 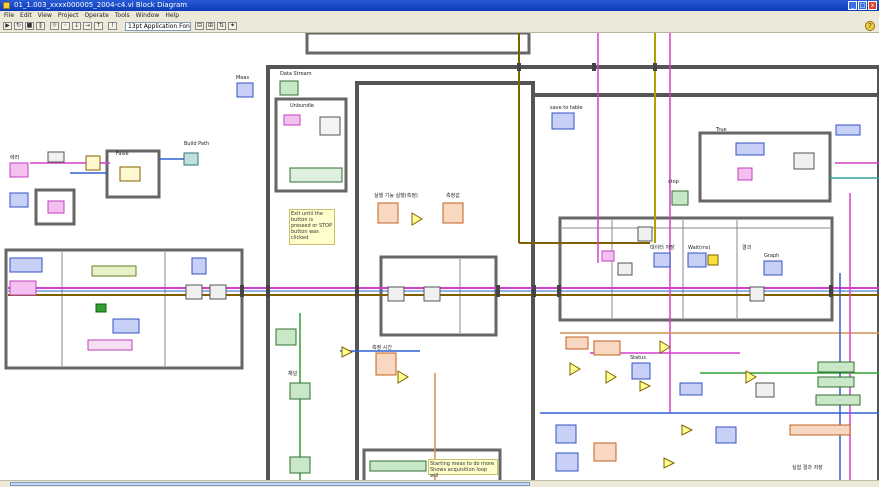 I want to click on bottom-right-node, so click(x=726, y=435).